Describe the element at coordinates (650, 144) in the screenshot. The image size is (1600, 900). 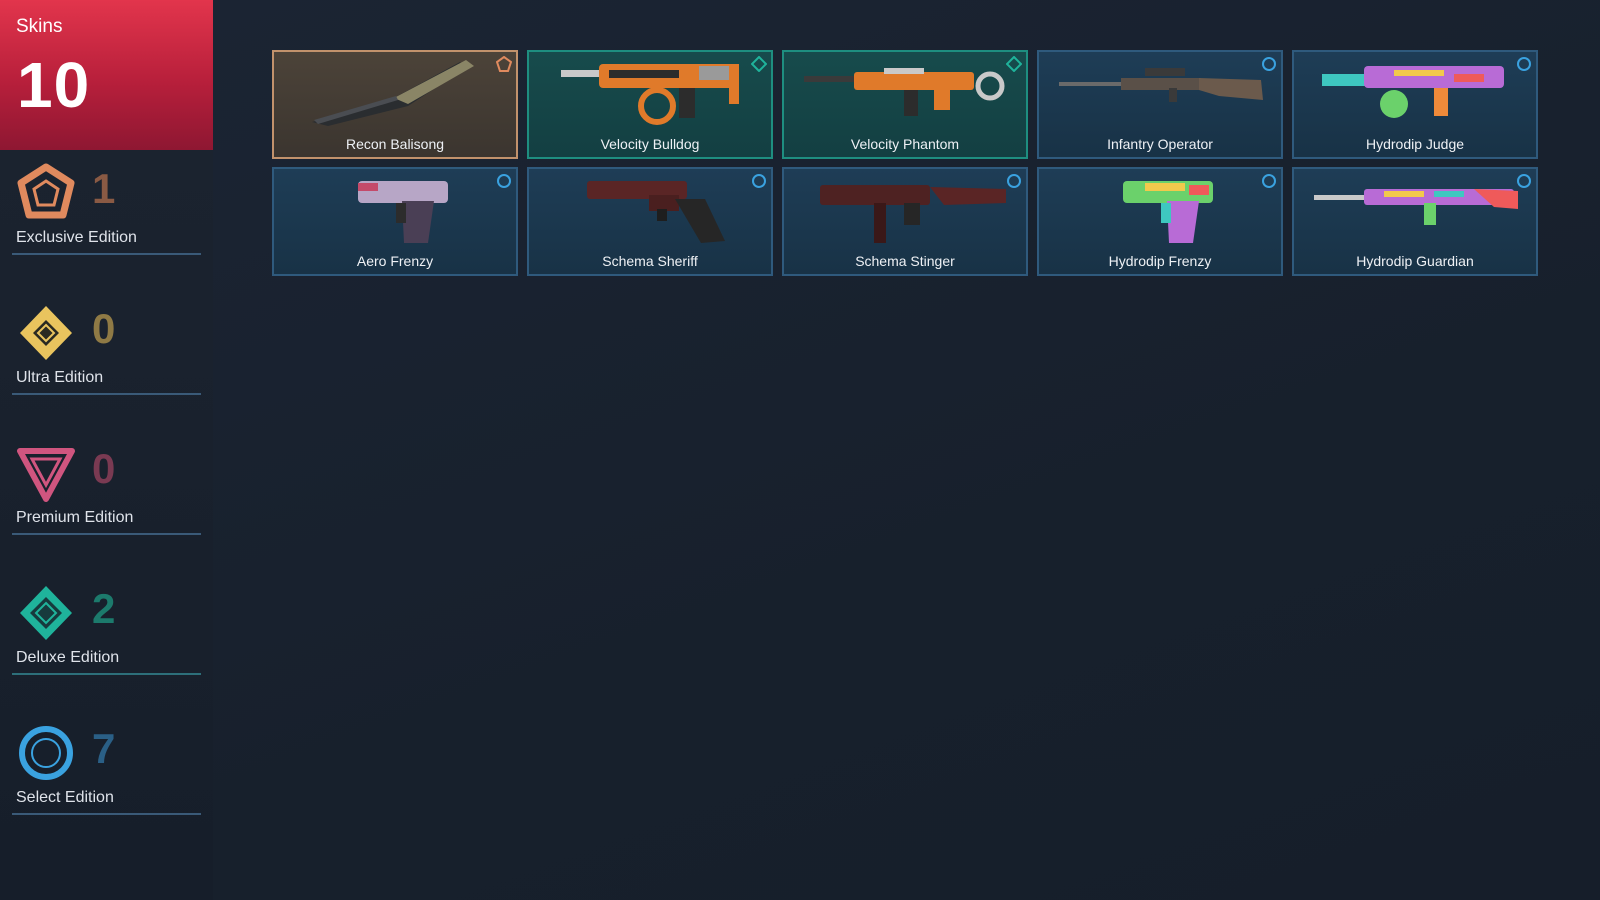
I see `skin-name: Velocity Bulldog` at that location.